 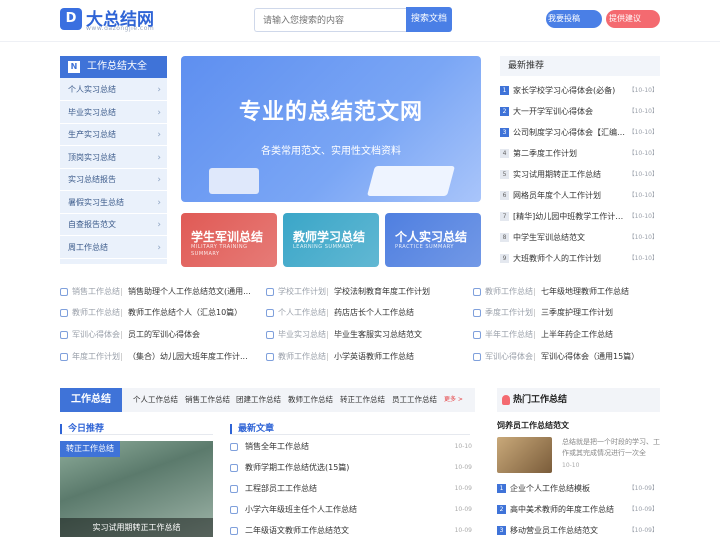 I want to click on tab-item: 团建工作总结, so click(x=258, y=400).